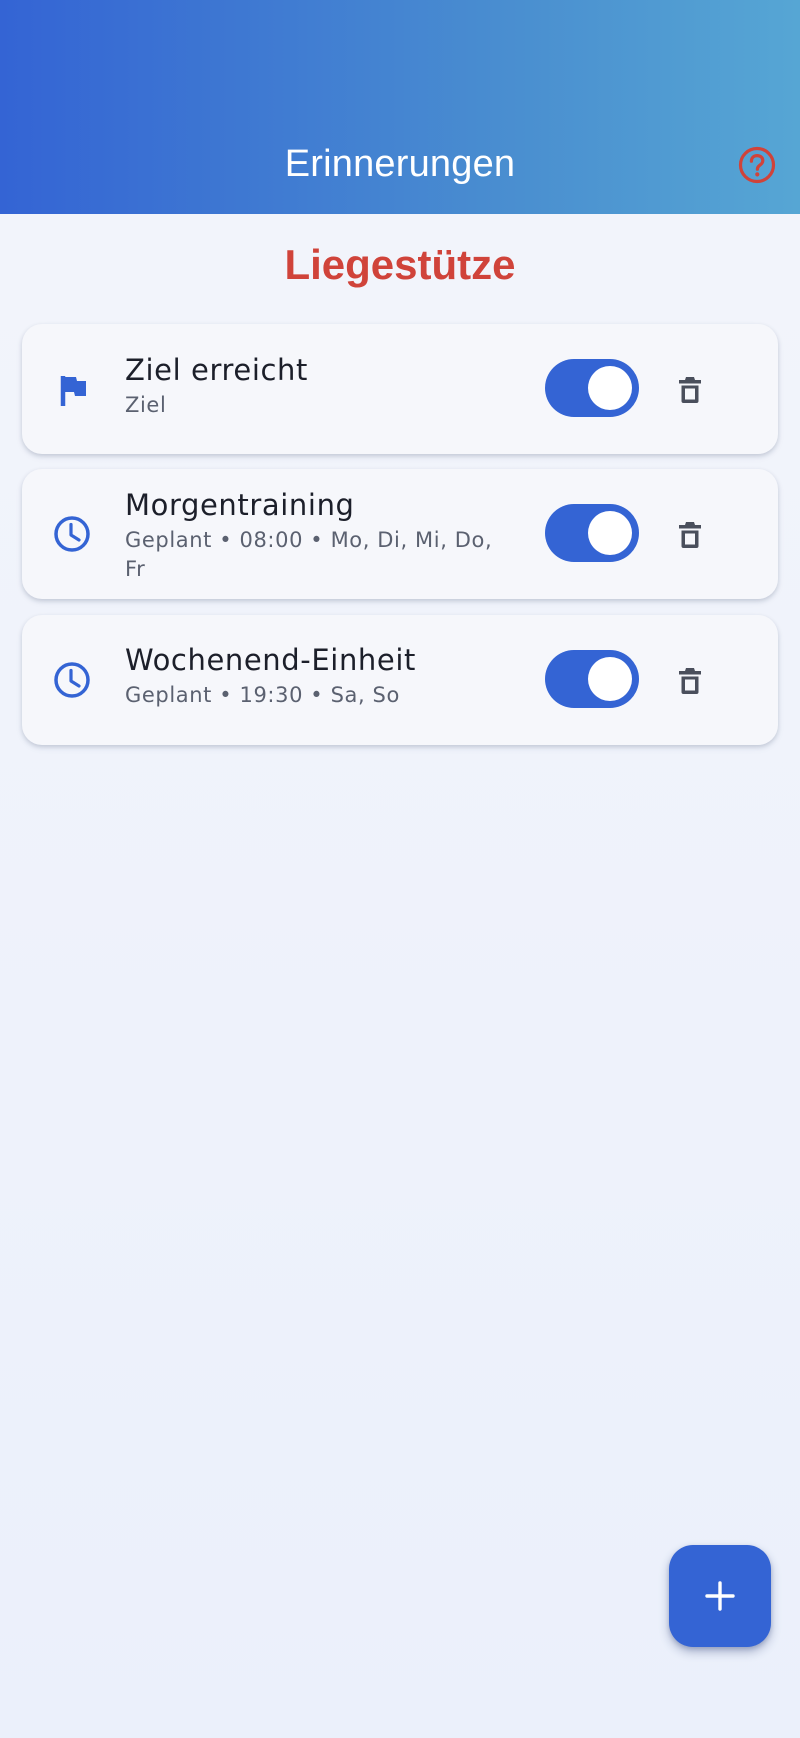  Describe the element at coordinates (240, 505) in the screenshot. I see `reminder-title: Morgentraining` at that location.